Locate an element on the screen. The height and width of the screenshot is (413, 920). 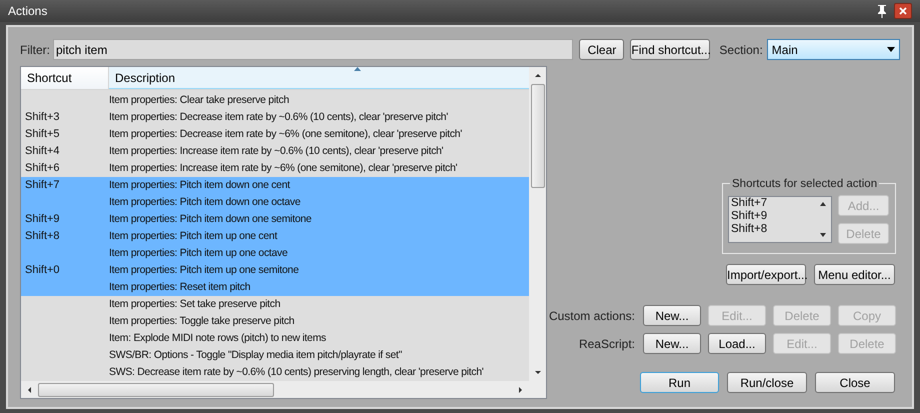
table-row: Shift+8 Item properties: Pitch item up one cent is located at coordinates (275, 236).